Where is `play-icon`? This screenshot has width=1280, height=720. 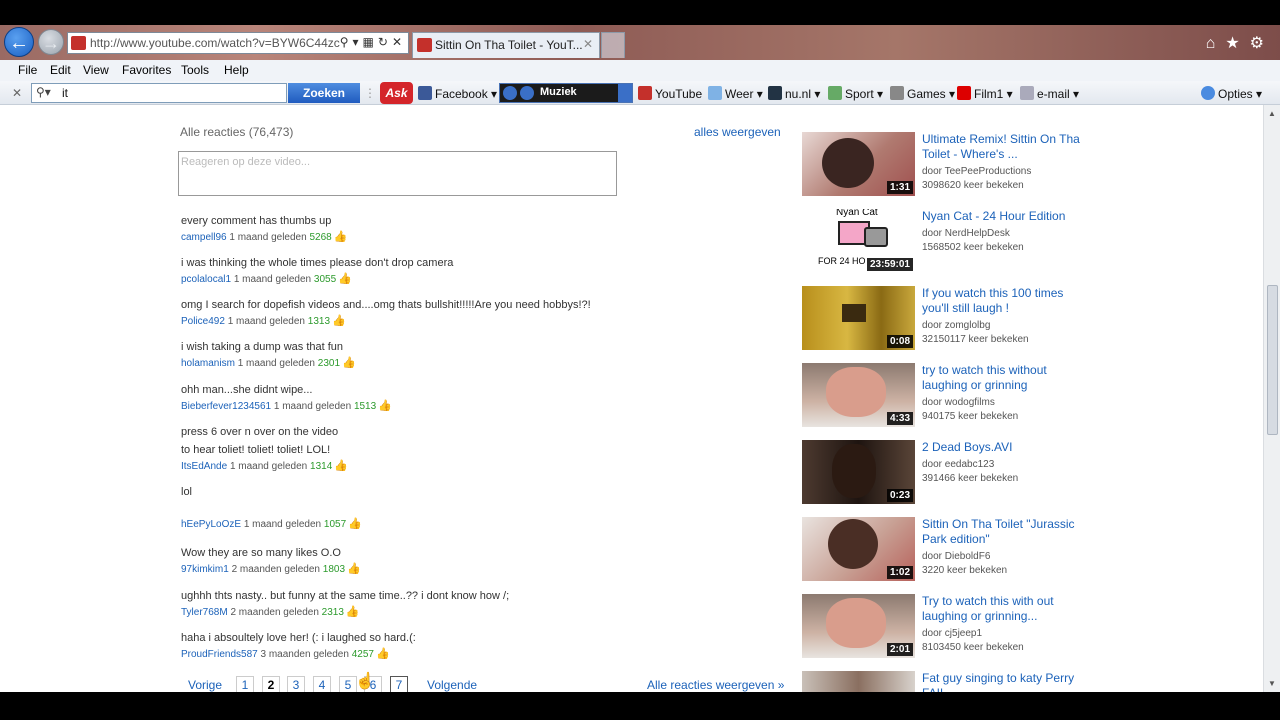 play-icon is located at coordinates (510, 93).